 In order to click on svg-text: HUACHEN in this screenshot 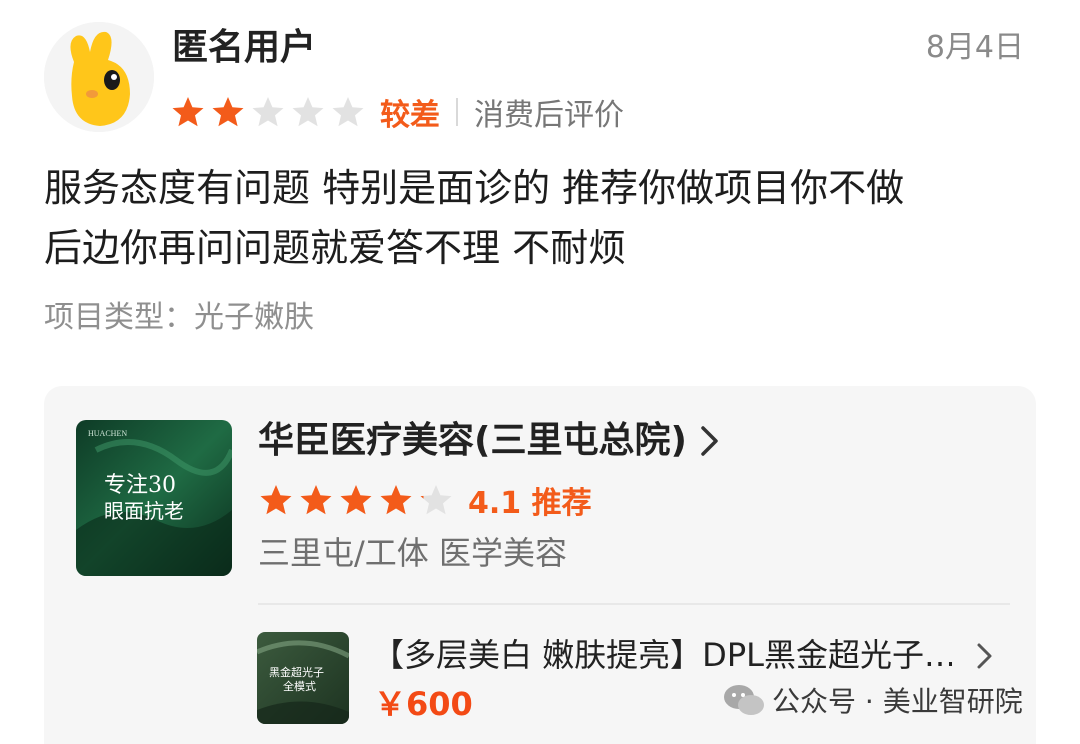, I will do `click(107, 433)`.